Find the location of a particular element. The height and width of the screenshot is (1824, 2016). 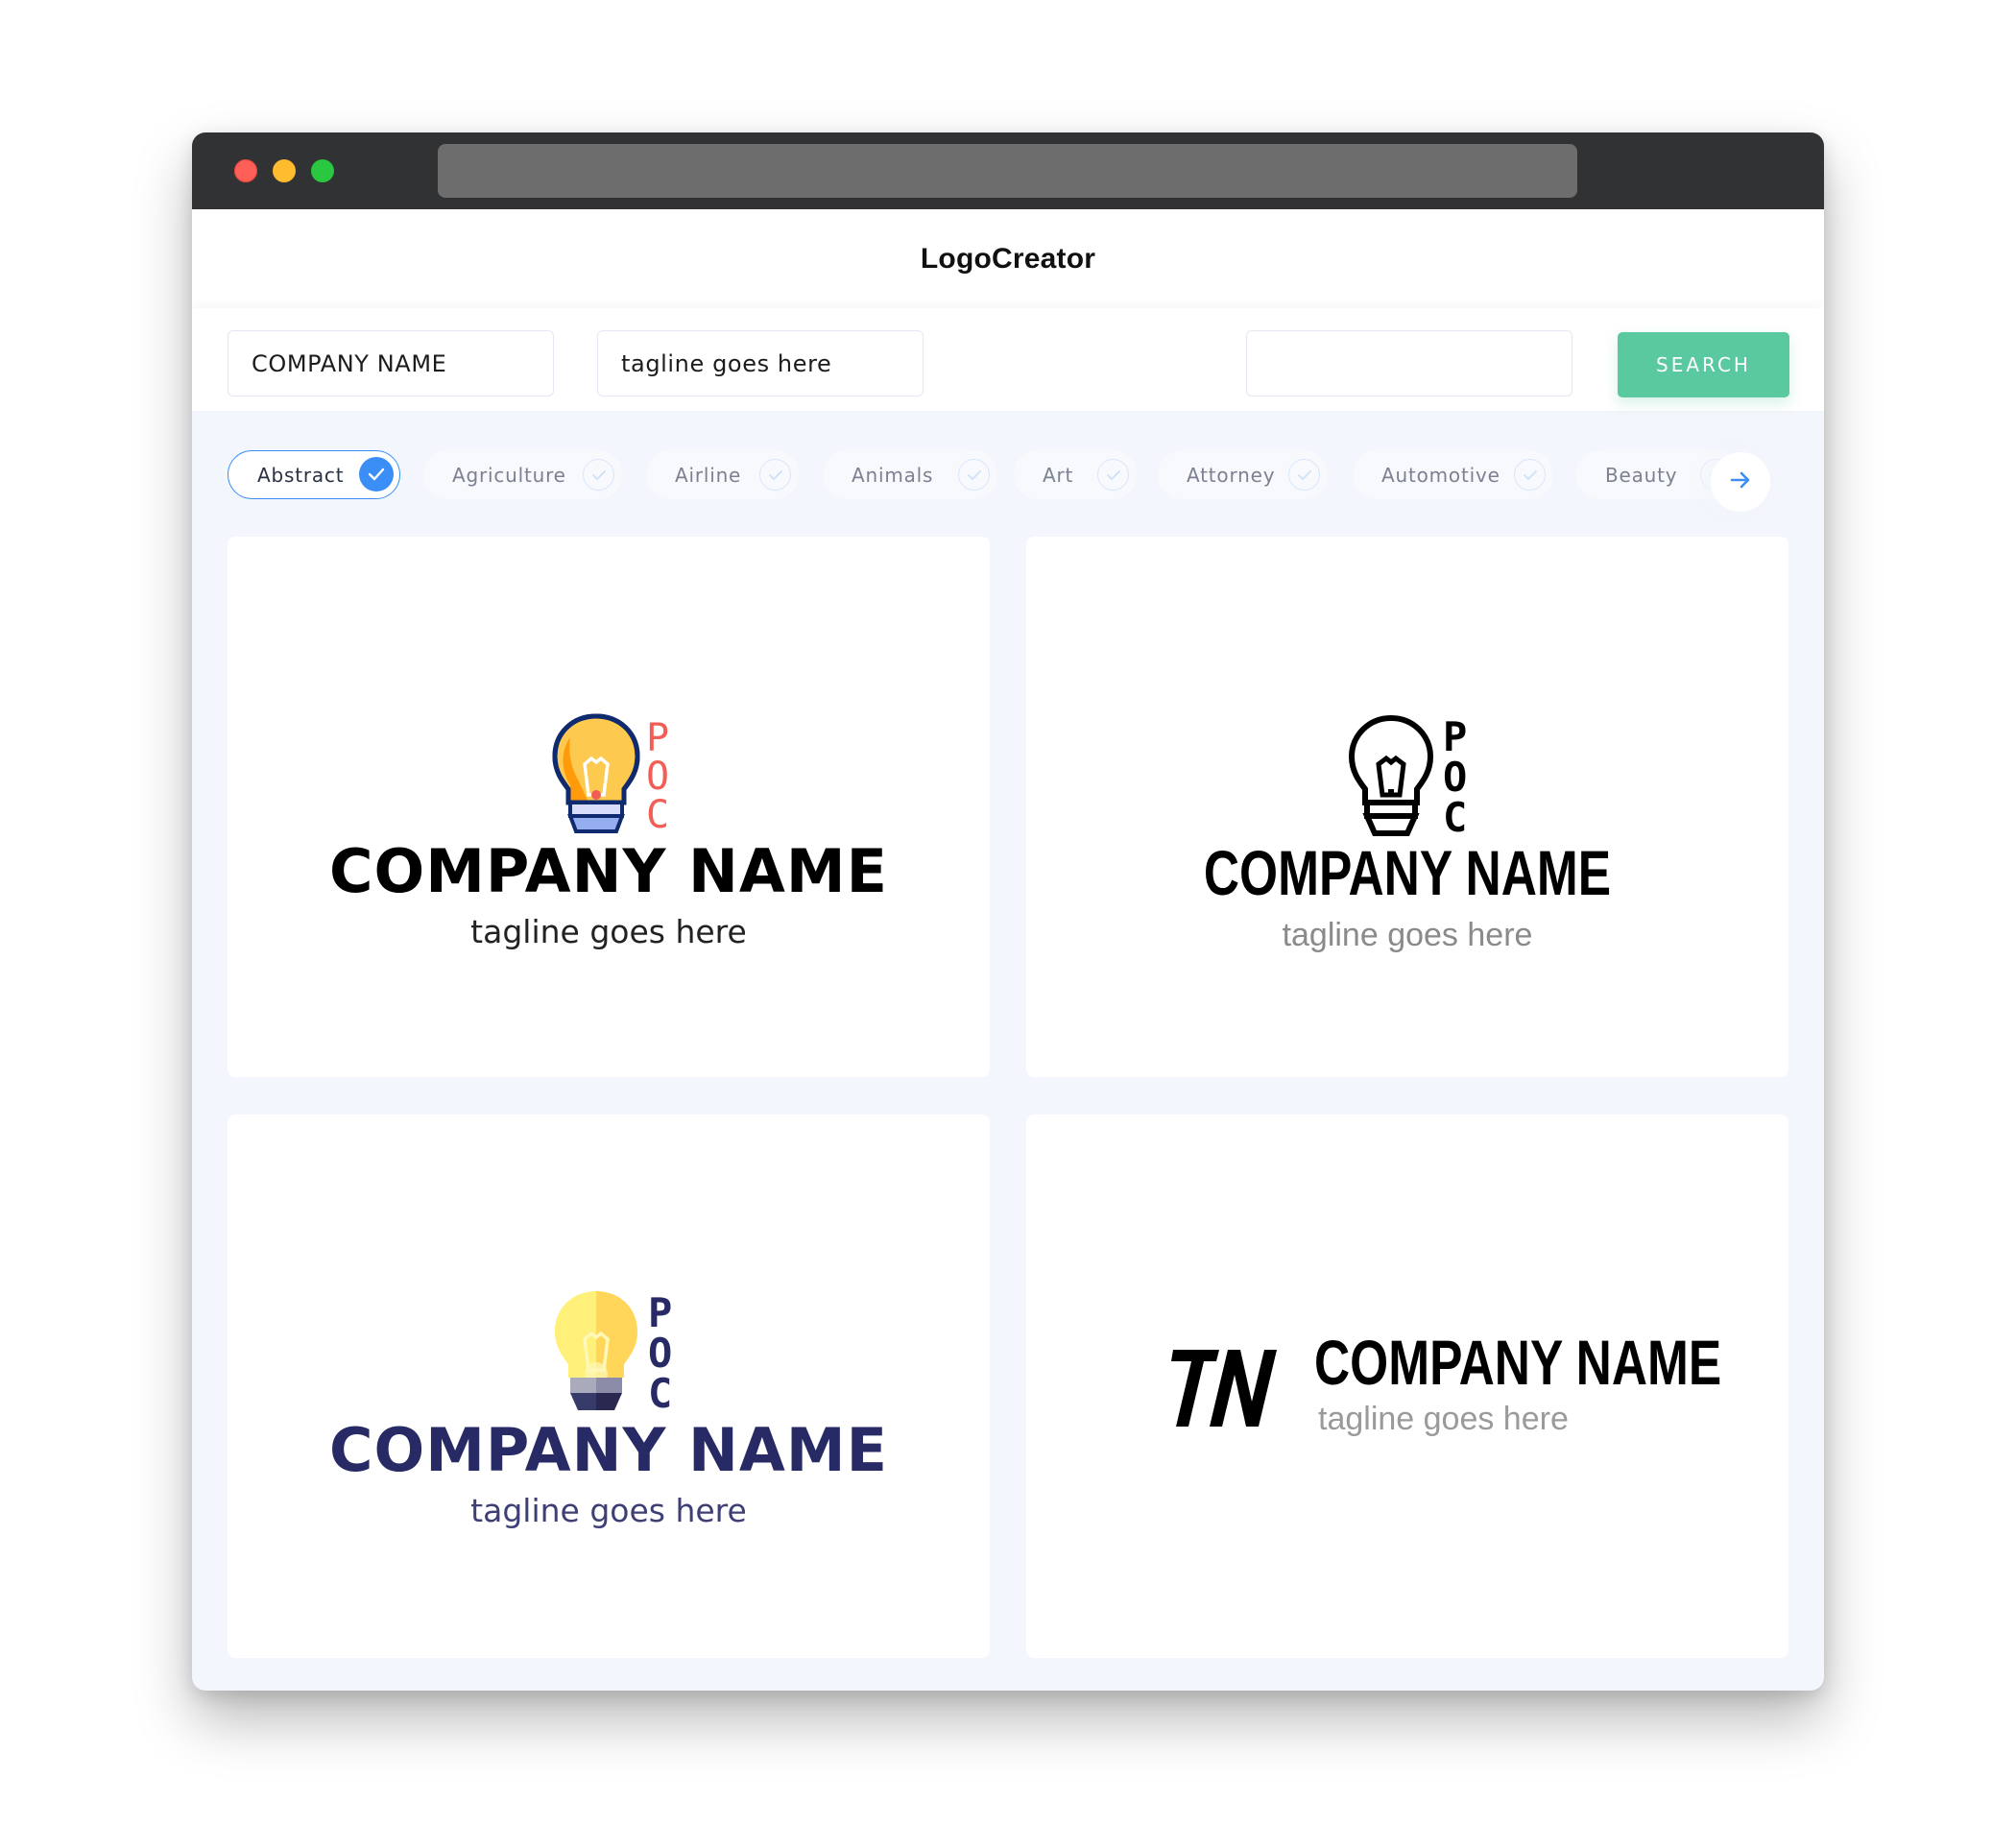

app-header: LogoCreator is located at coordinates (1008, 258).